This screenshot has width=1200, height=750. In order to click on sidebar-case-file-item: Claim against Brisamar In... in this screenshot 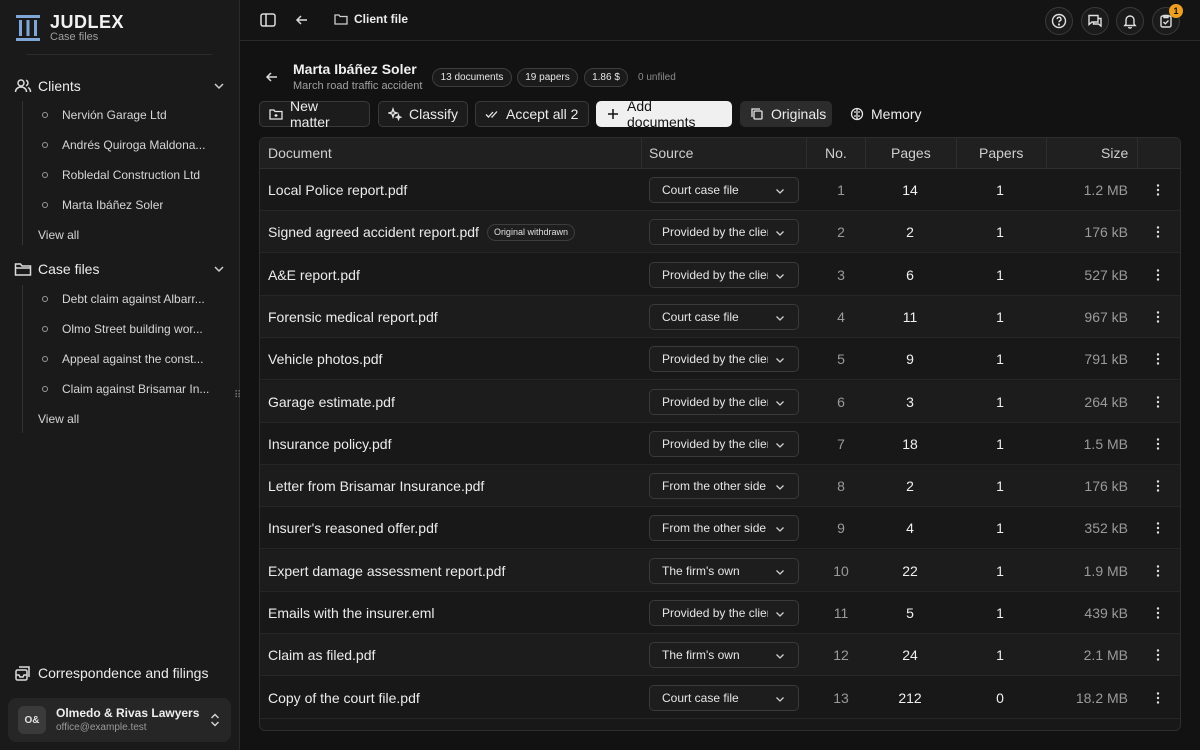, I will do `click(130, 389)`.